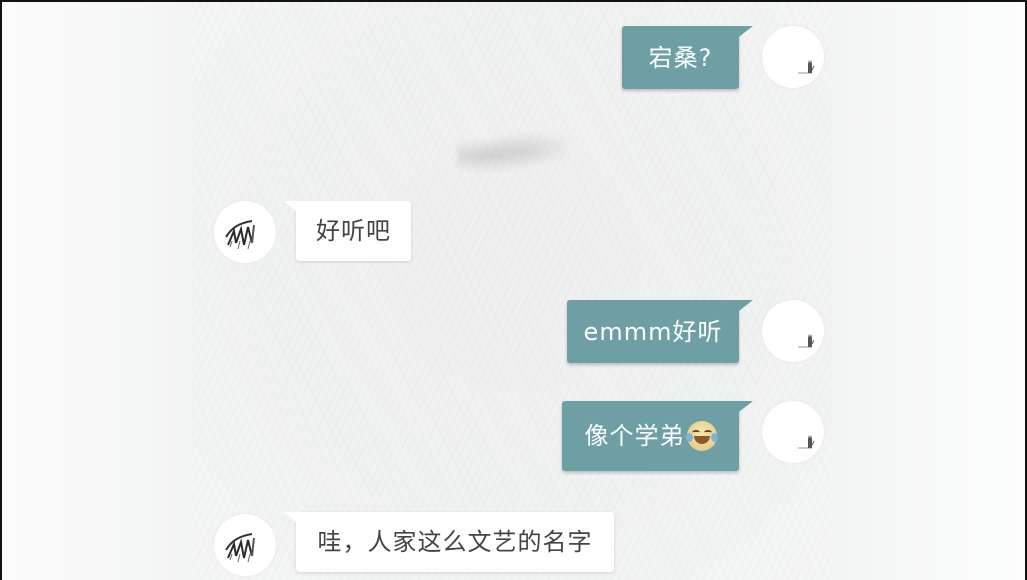 The width and height of the screenshot is (1027, 580). I want to click on message-bubble-received: 哇，人家这么文艺的名字, so click(449, 542).